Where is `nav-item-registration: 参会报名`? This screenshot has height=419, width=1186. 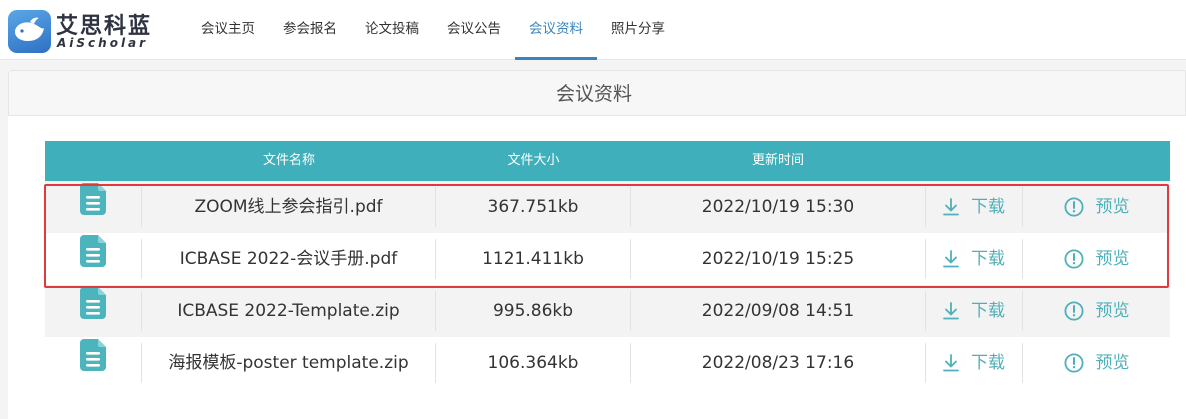
nav-item-registration: 参会报名 is located at coordinates (310, 30).